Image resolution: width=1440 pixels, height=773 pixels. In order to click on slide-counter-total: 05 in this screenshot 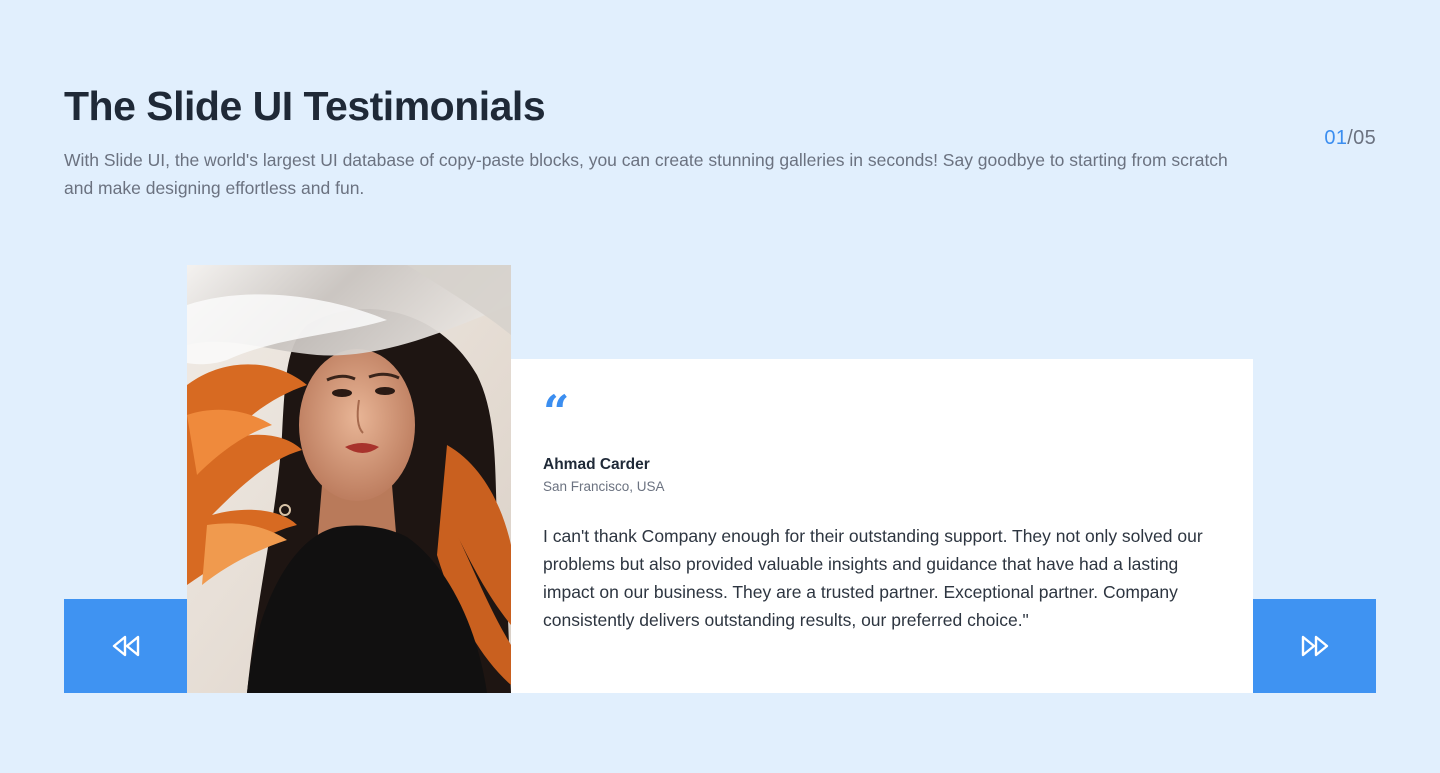, I will do `click(1364, 138)`.